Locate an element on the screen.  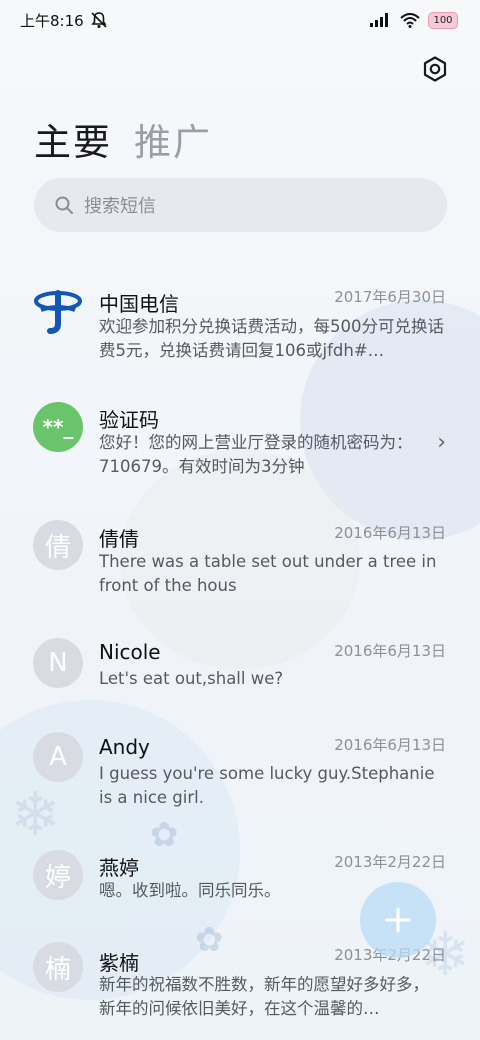
sender-name: 验证码 is located at coordinates (129, 420).